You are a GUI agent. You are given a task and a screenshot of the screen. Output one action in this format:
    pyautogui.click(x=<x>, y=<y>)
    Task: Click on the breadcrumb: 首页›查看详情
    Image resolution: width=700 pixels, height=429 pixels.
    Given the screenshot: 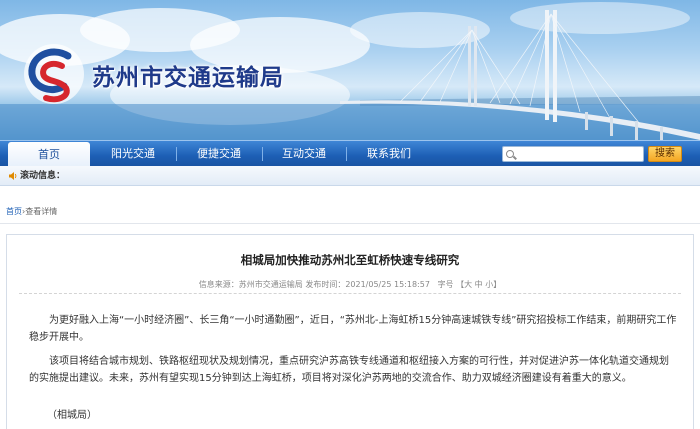 What is the action you would take?
    pyautogui.click(x=31, y=212)
    